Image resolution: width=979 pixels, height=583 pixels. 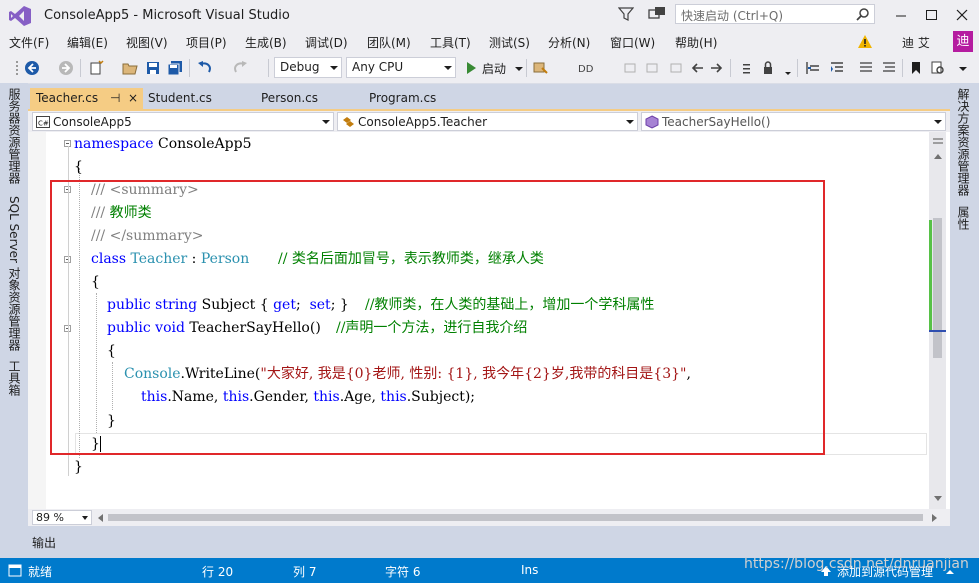 What do you see at coordinates (218, 572) in the screenshot?
I see `status-line: 行 20` at bounding box center [218, 572].